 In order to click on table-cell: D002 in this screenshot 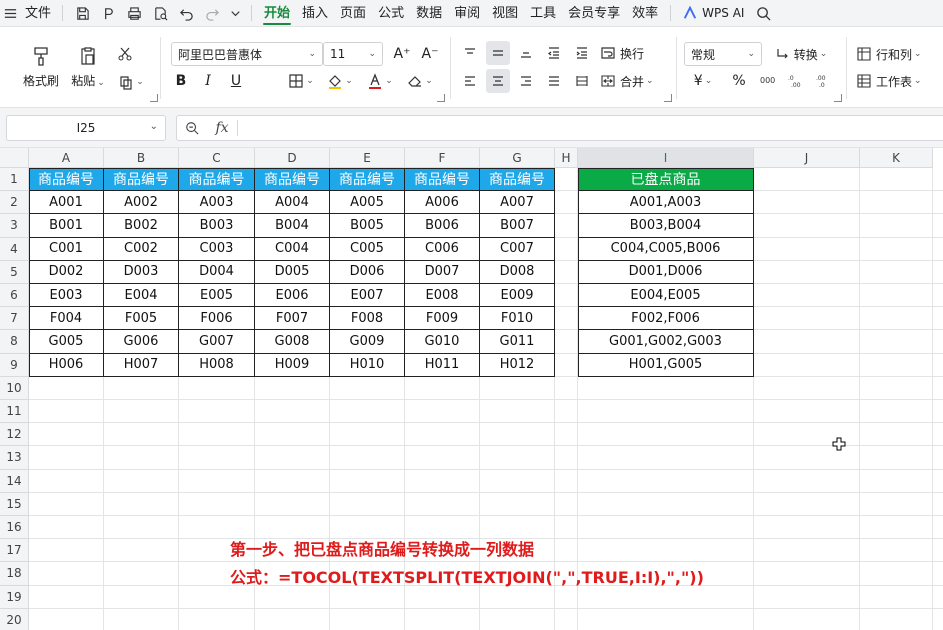, I will do `click(66, 272)`.